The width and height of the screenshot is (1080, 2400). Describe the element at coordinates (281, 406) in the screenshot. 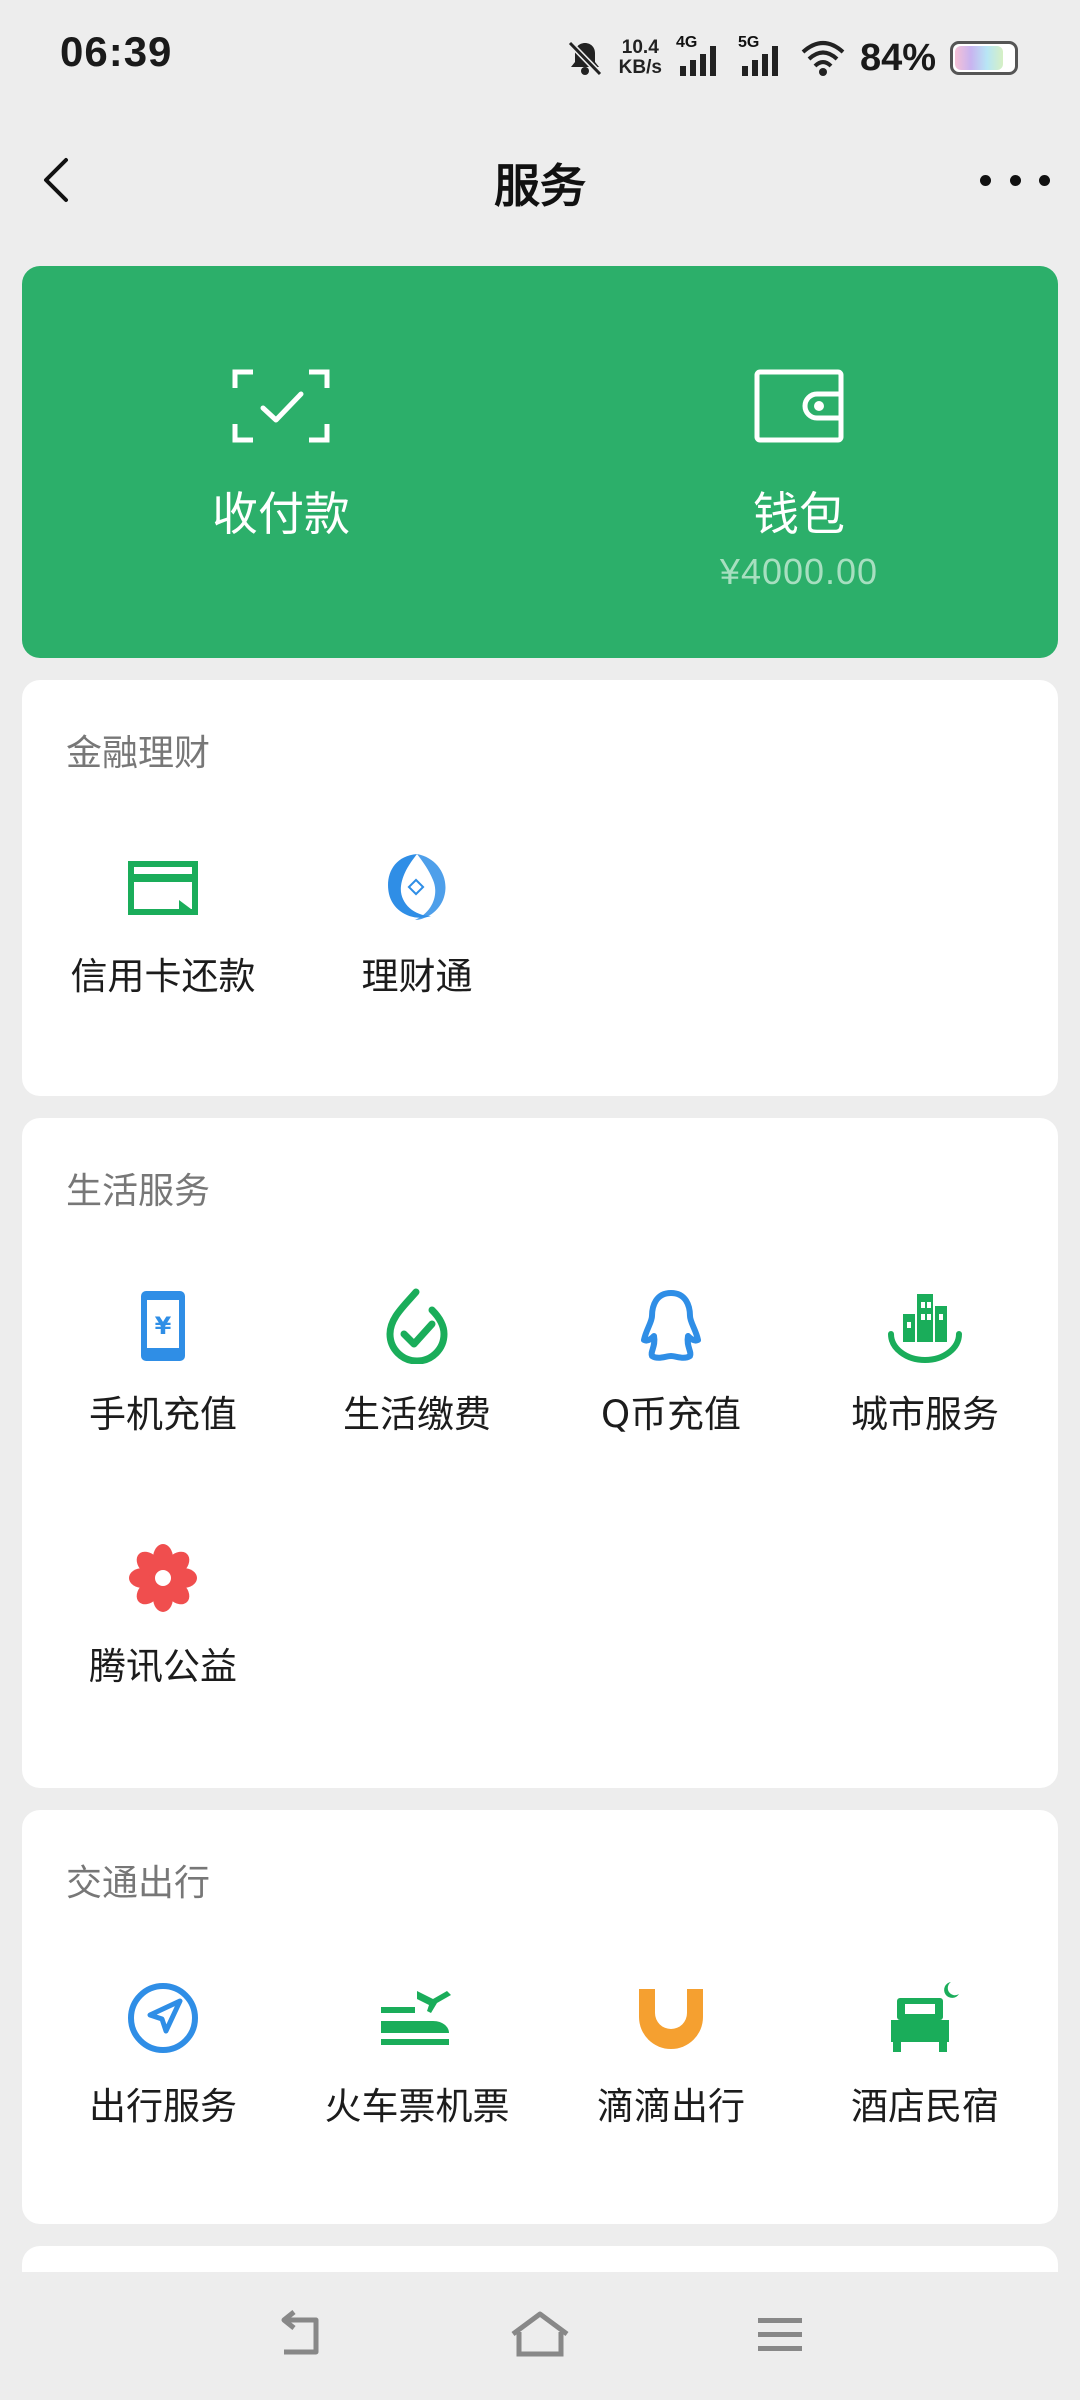

I see `scan-check-icon` at that location.